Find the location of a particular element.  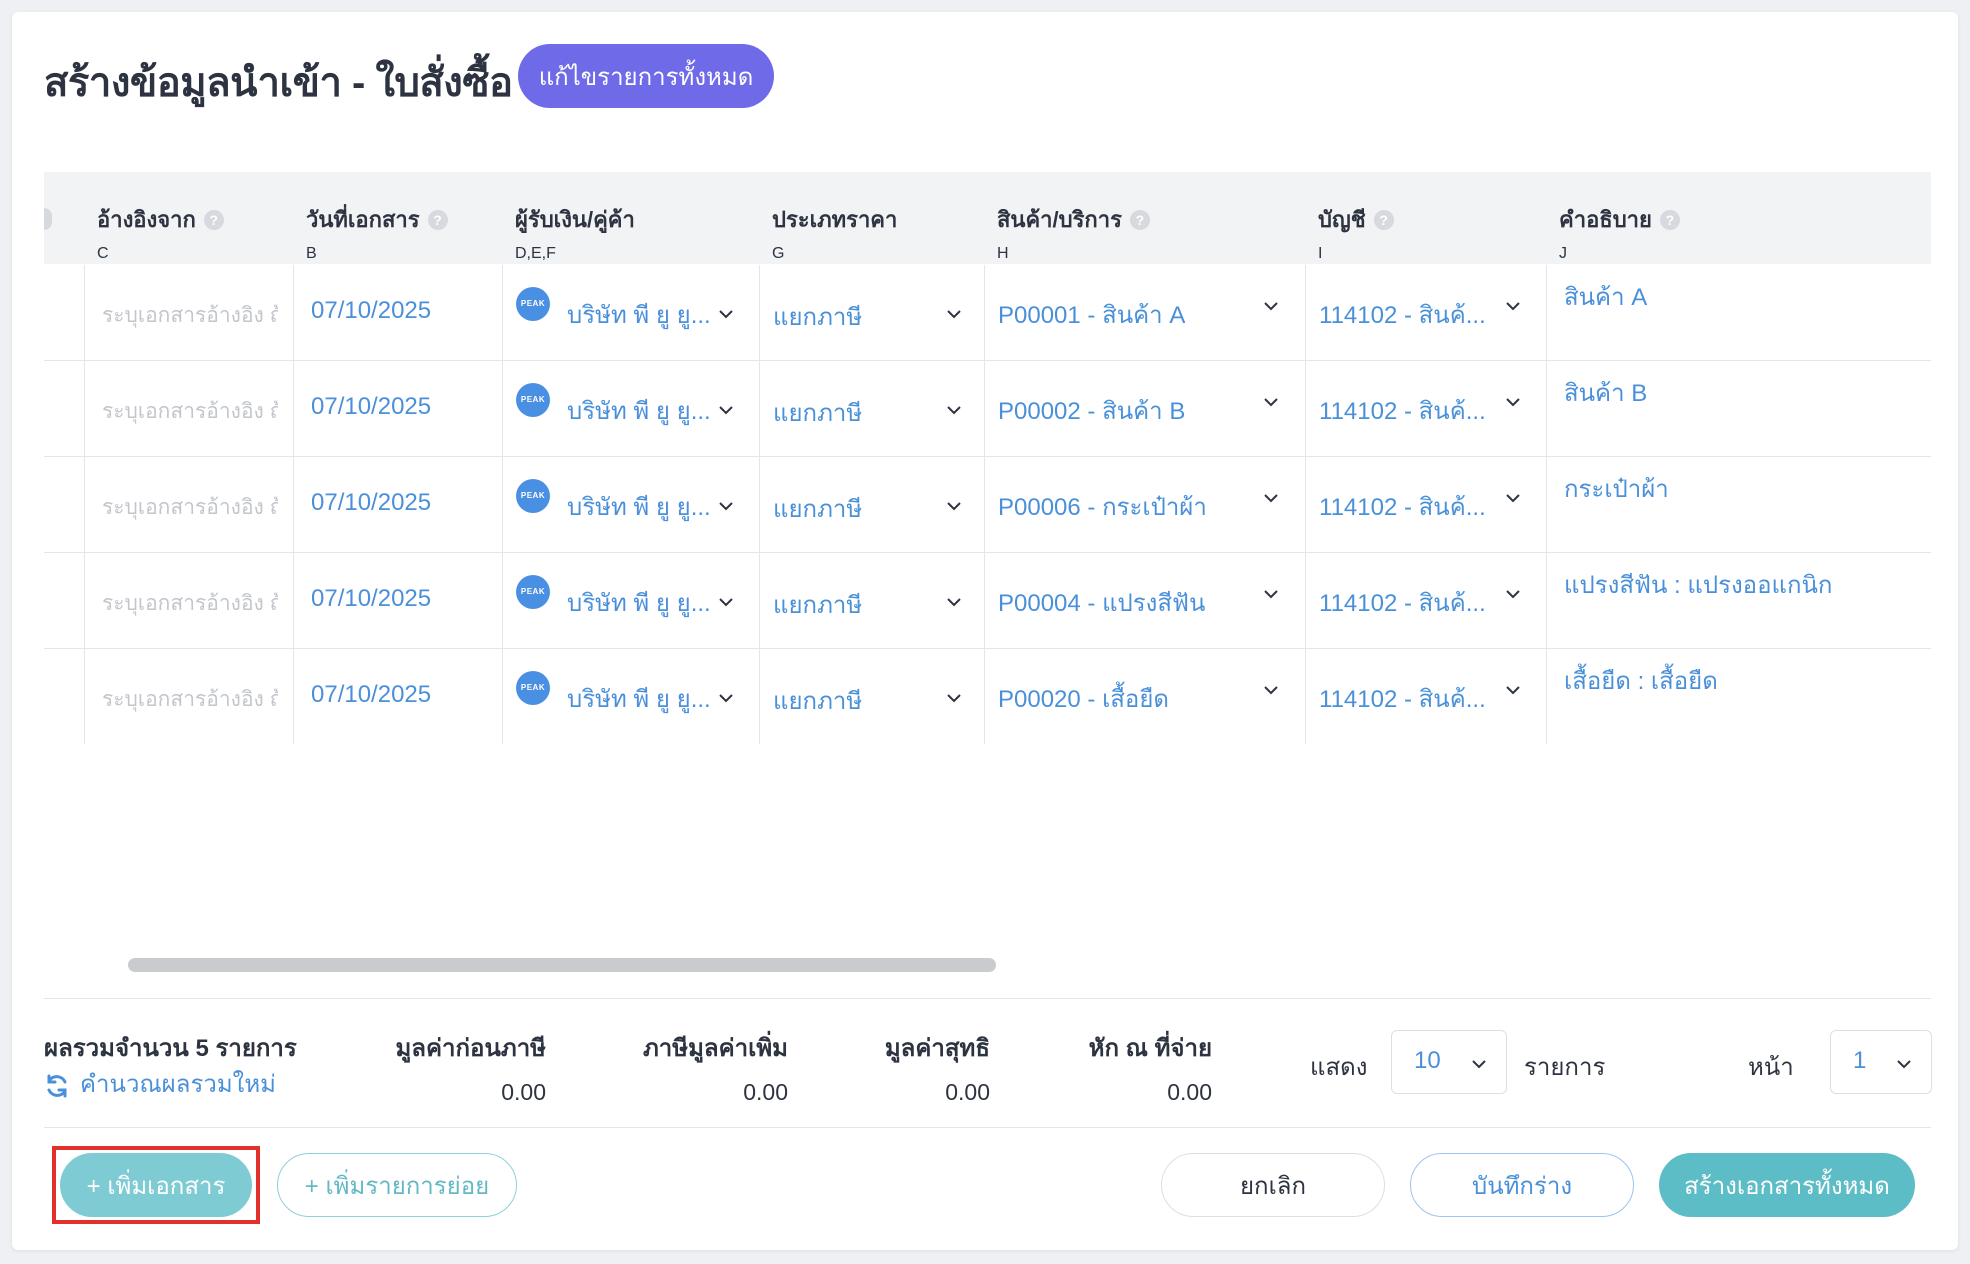

cancel-button: ยกเลิก is located at coordinates (1273, 1185).